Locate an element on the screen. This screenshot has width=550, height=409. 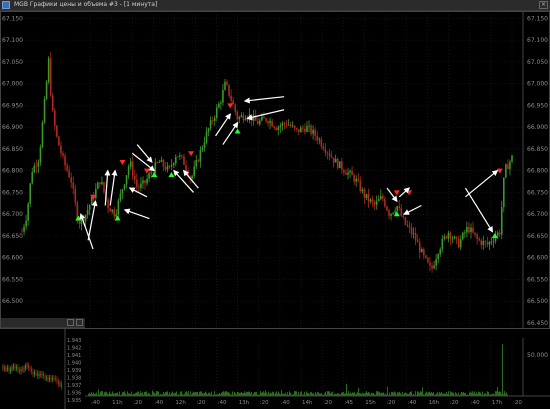
time-tick-label: 13h is located at coordinates (244, 403).